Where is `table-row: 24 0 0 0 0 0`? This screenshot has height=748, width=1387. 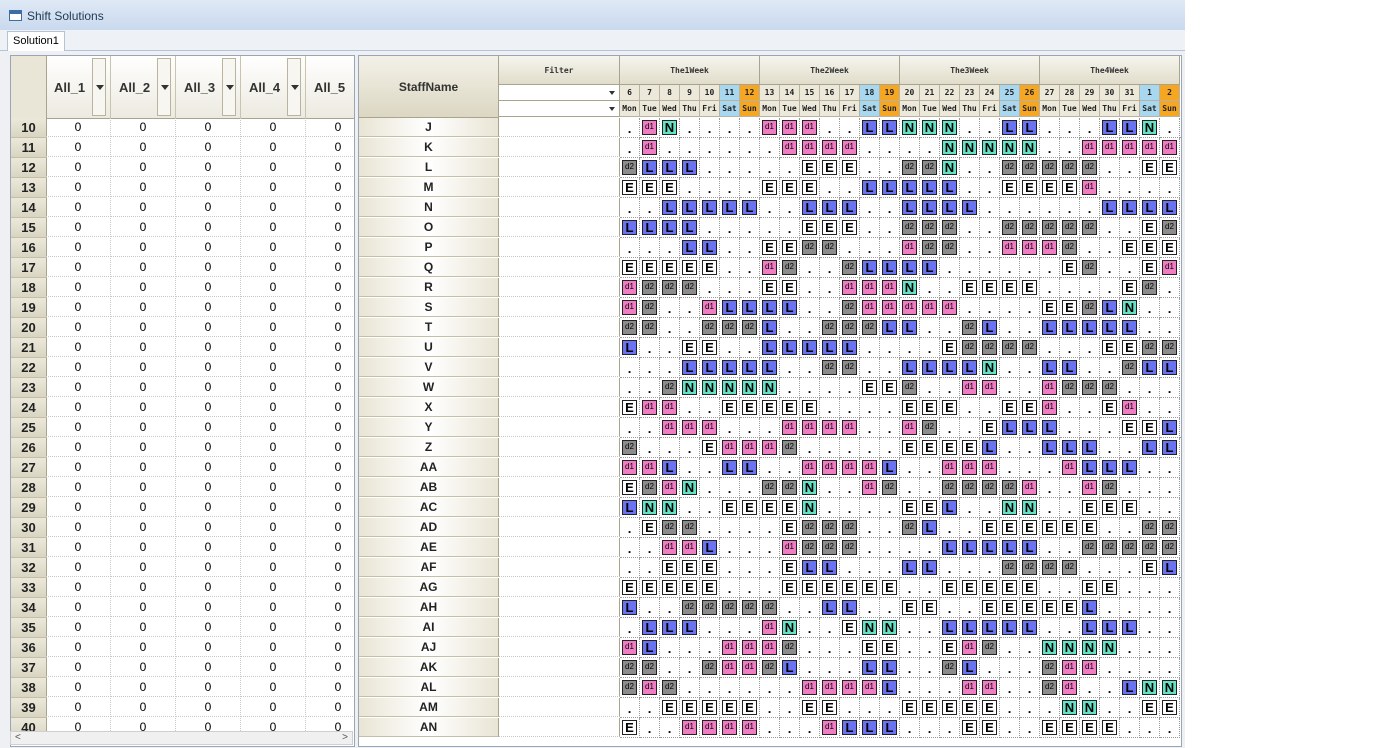
table-row: 24 0 0 0 0 0 is located at coordinates (182, 408).